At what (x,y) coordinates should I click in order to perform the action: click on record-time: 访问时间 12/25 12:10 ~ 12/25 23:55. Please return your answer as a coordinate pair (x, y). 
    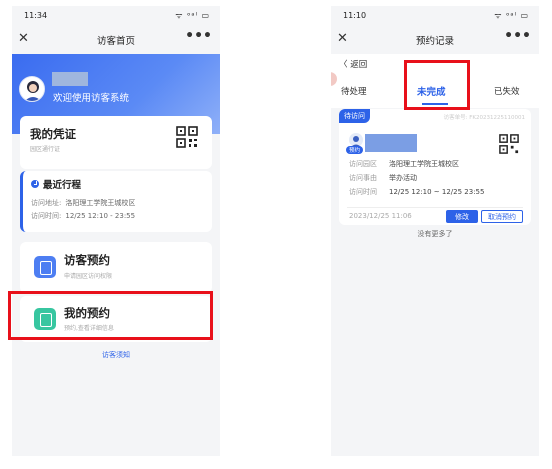
    Looking at the image, I should click on (417, 192).